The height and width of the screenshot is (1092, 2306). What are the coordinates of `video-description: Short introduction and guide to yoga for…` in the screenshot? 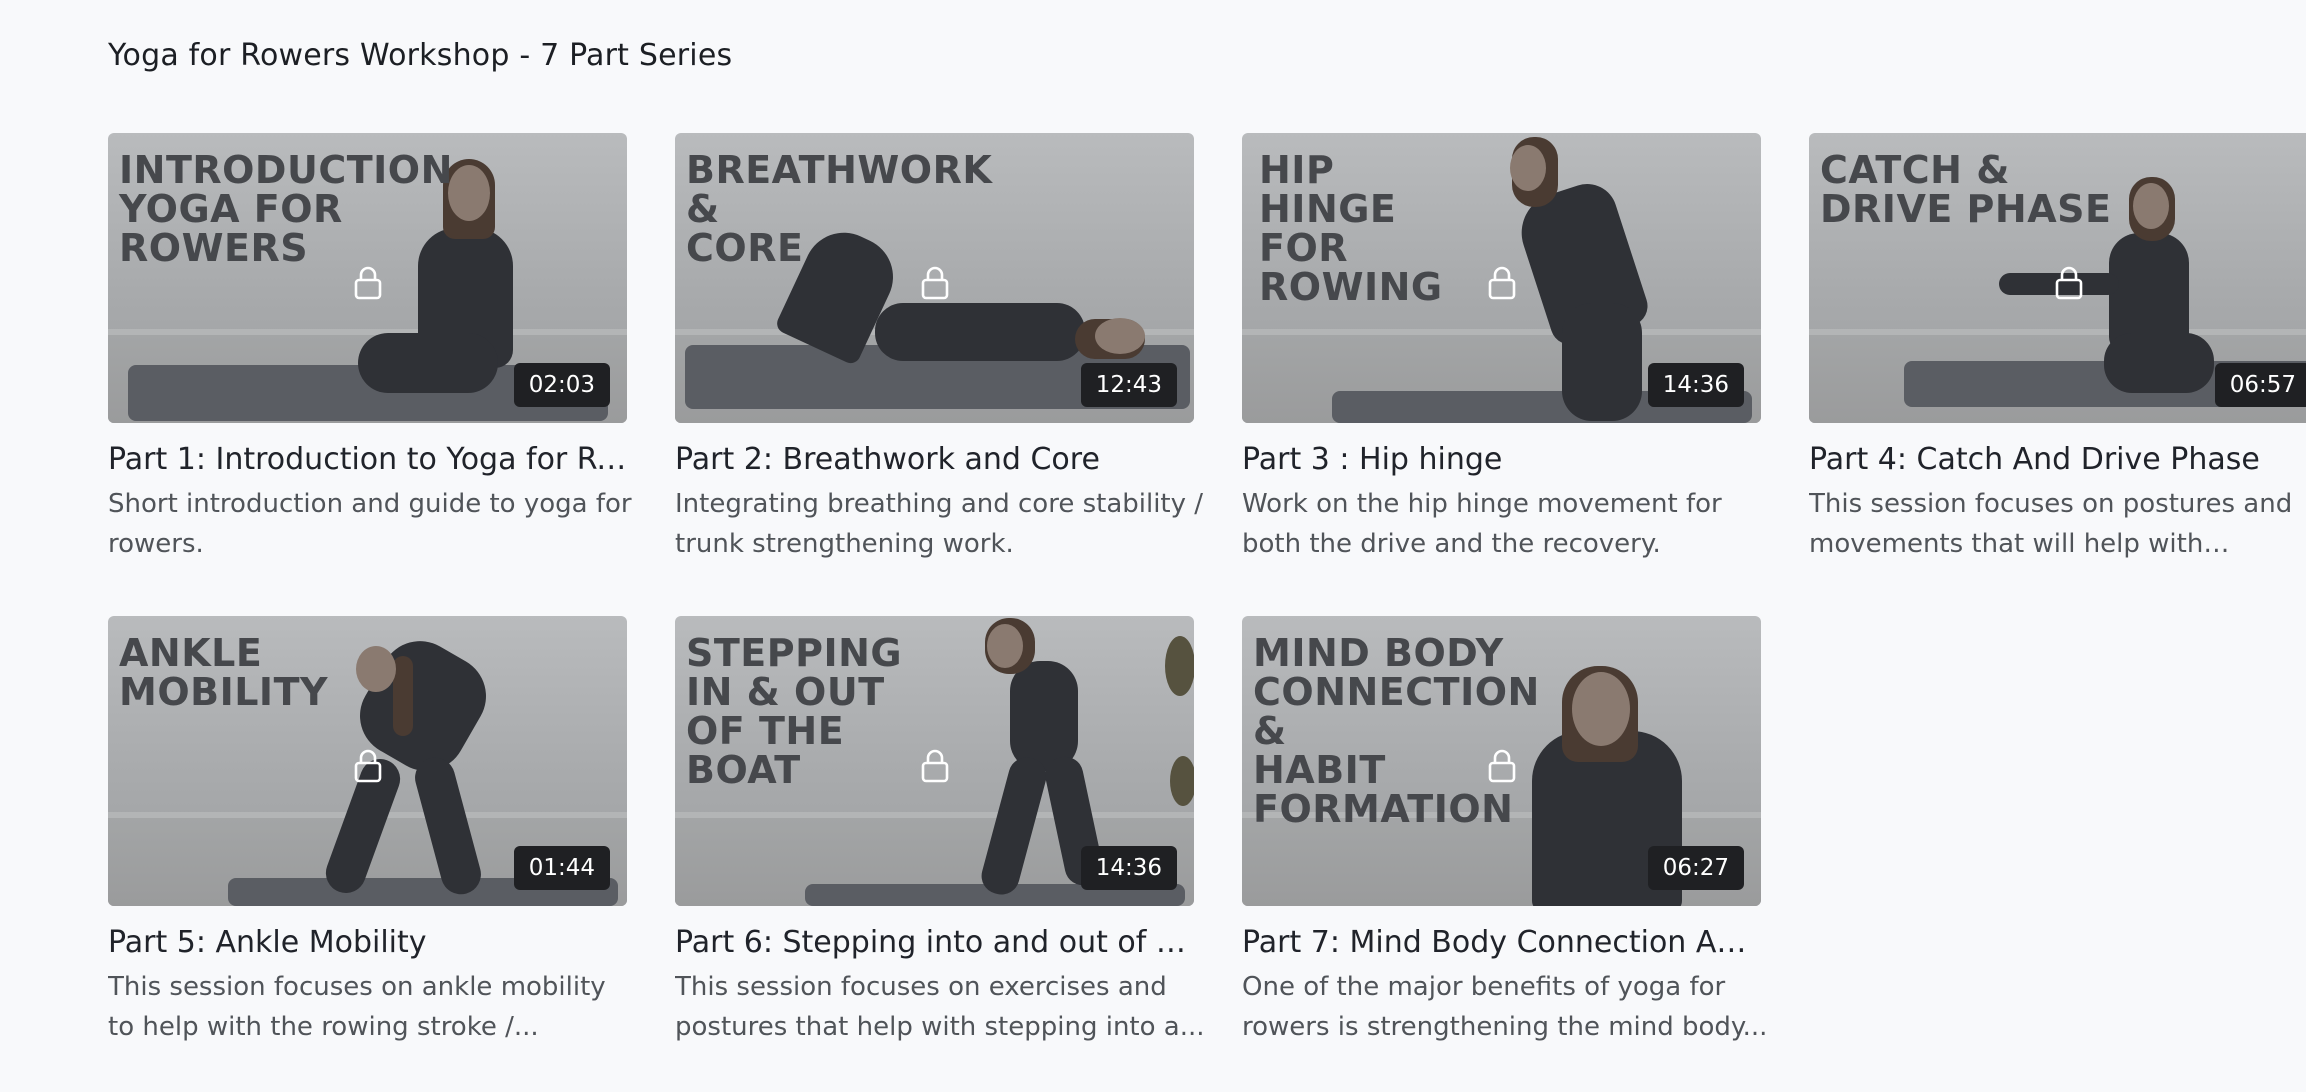 It's located at (370, 524).